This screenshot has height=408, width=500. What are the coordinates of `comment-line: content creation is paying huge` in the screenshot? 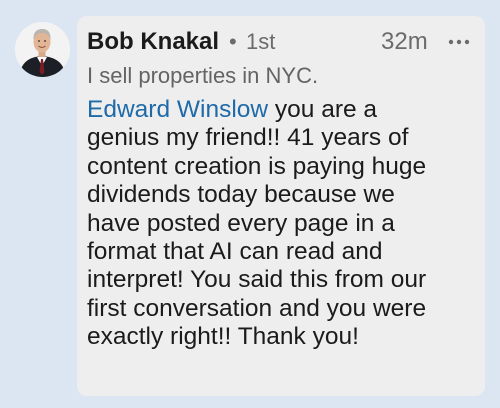 It's located at (257, 166).